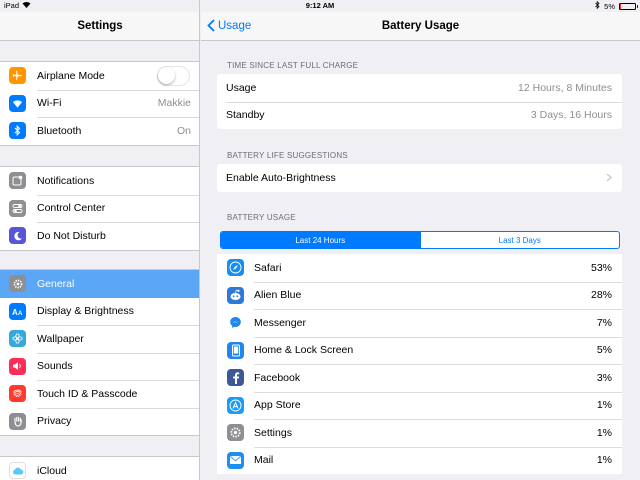  What do you see at coordinates (419, 295) in the screenshot?
I see `list-item: Alien Blue 28%` at bounding box center [419, 295].